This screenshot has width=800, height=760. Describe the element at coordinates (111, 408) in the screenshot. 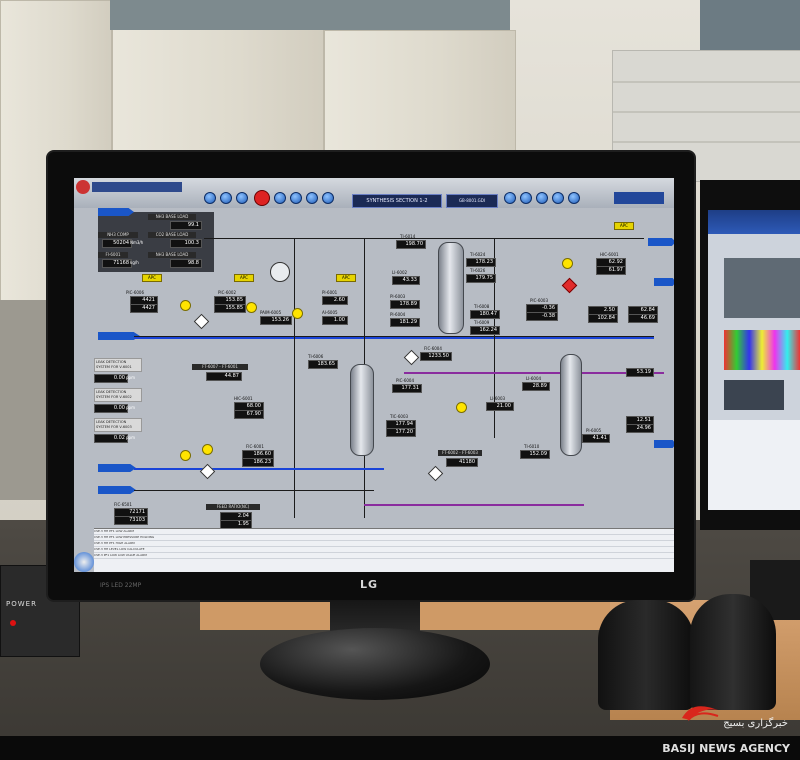

I see `leak-value: 0.00` at that location.